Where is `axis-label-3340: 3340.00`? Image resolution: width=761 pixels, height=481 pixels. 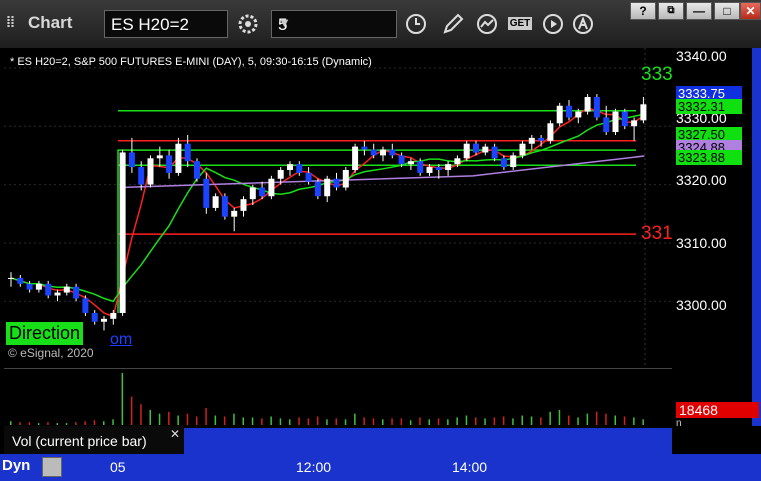
axis-label-3340: 3340.00 is located at coordinates (701, 56).